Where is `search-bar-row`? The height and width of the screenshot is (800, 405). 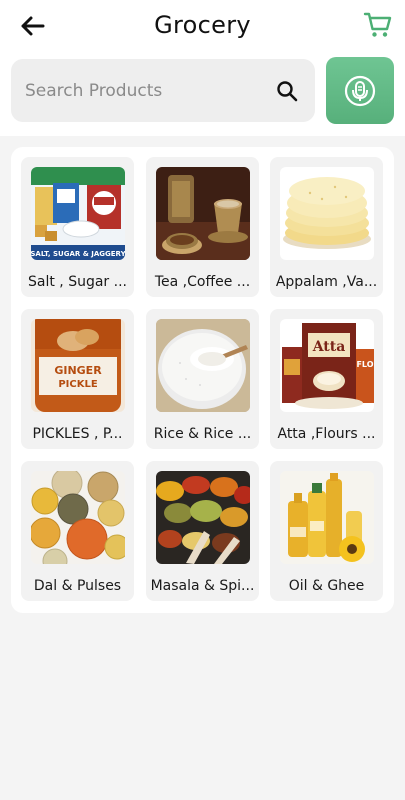 search-bar-row is located at coordinates (202, 94).